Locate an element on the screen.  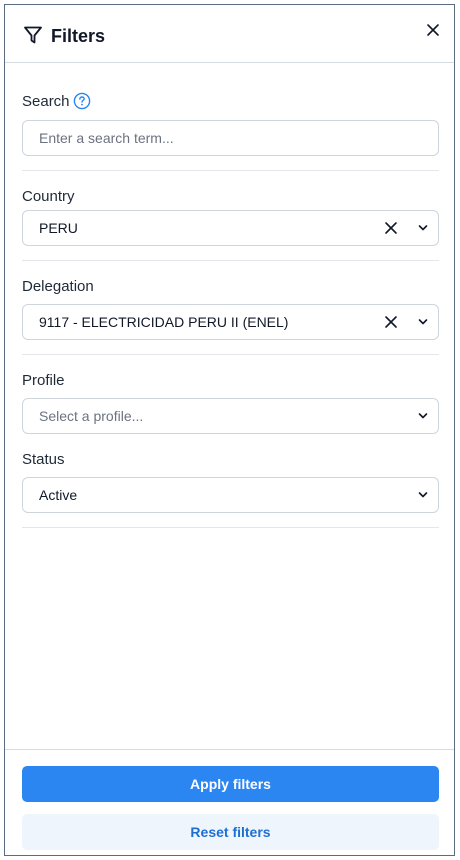
delegation-label: Delegation is located at coordinates (58, 286).